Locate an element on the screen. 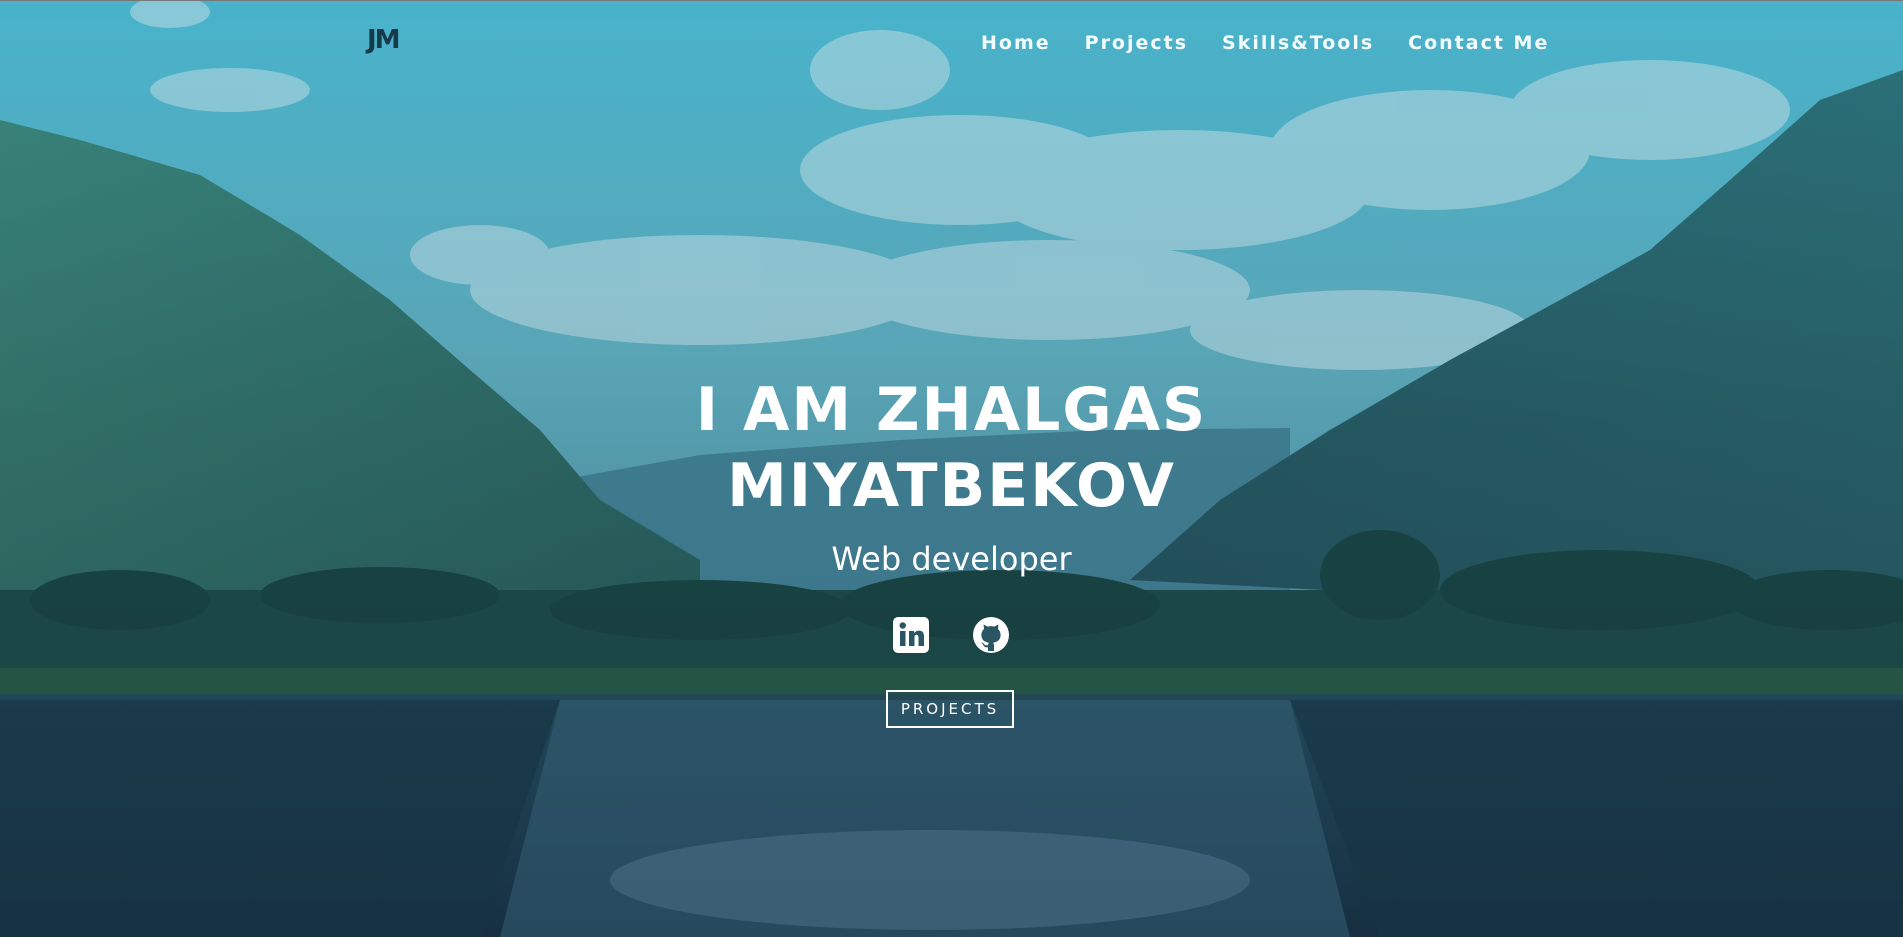 Image resolution: width=1903 pixels, height=937 pixels. linkedin-icon is located at coordinates (911, 635).